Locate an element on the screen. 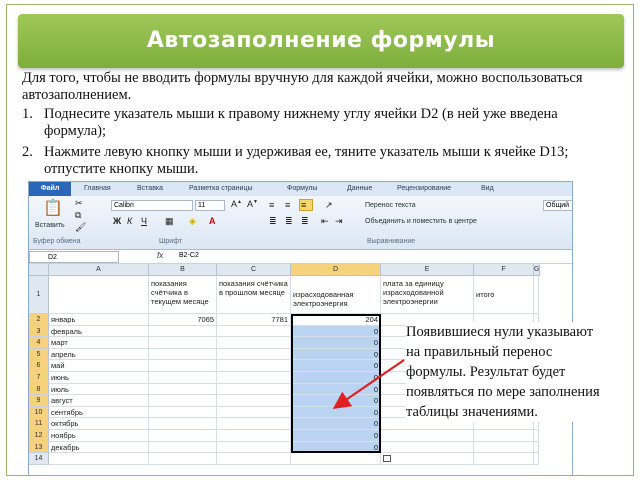 This screenshot has width=640, height=480. header-cell-g is located at coordinates (536, 295).